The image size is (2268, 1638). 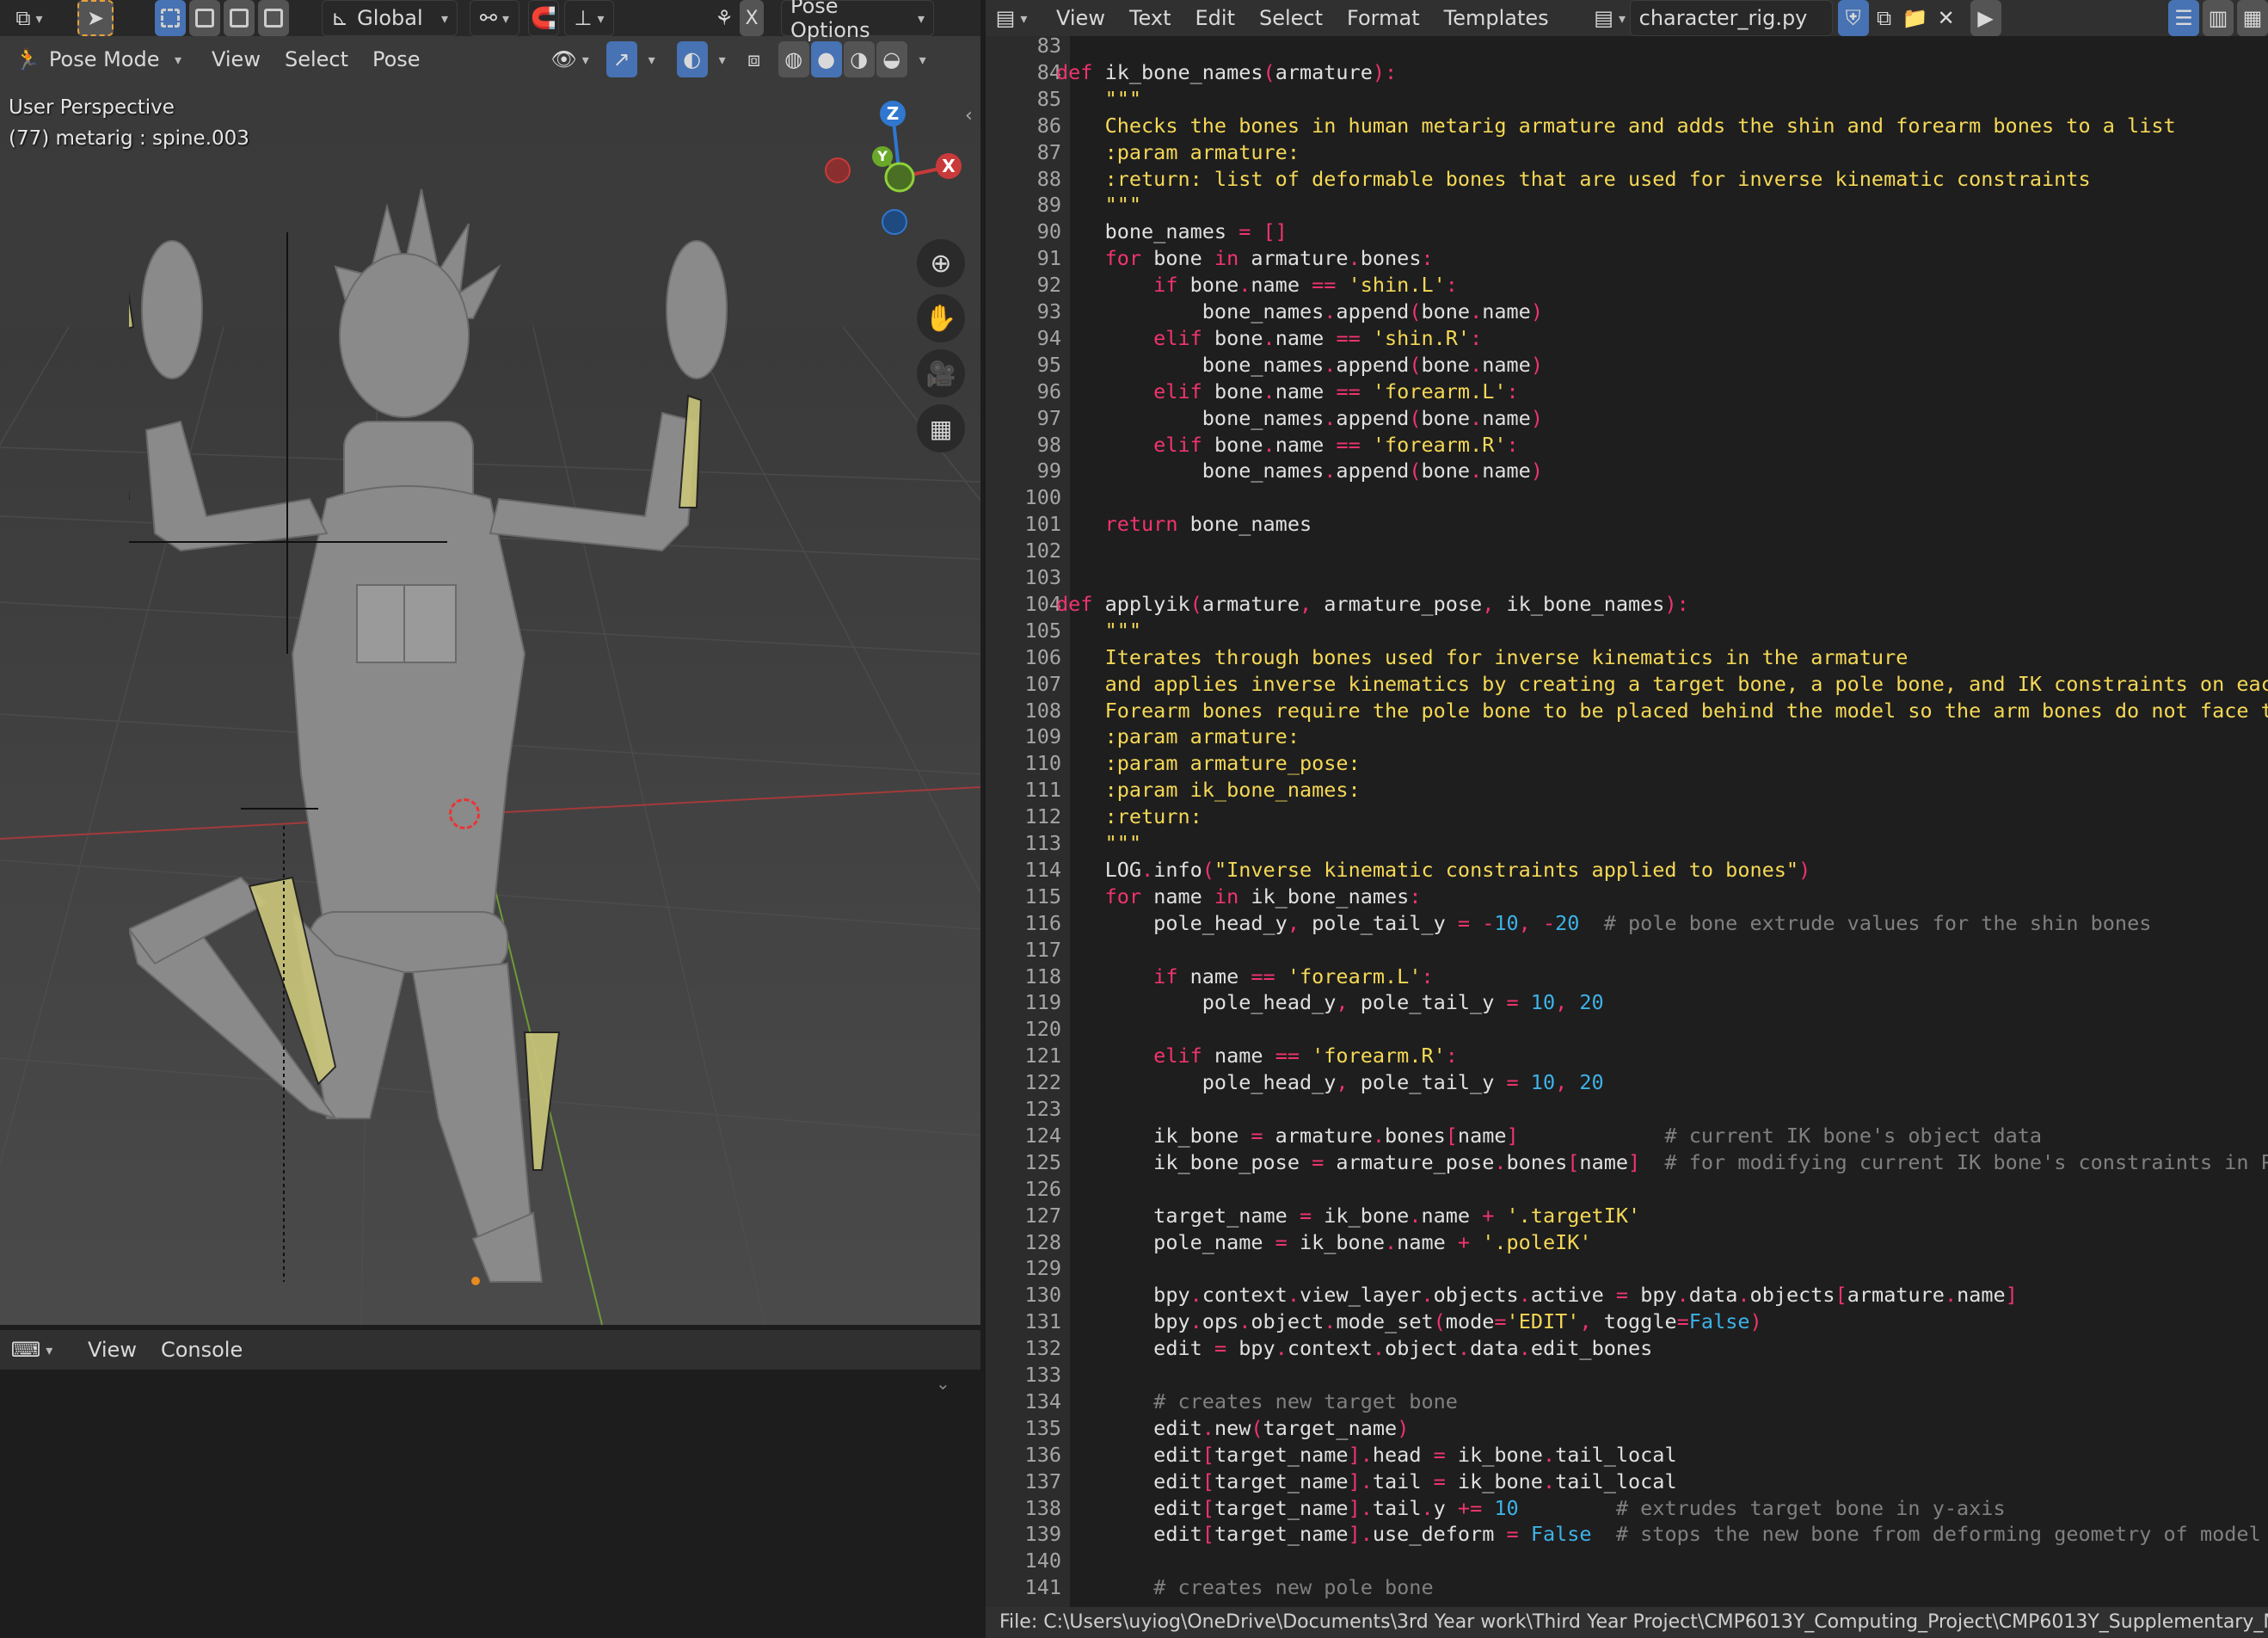 I want to click on line-source: bone_names.append(bone.name), so click(x=1300, y=312).